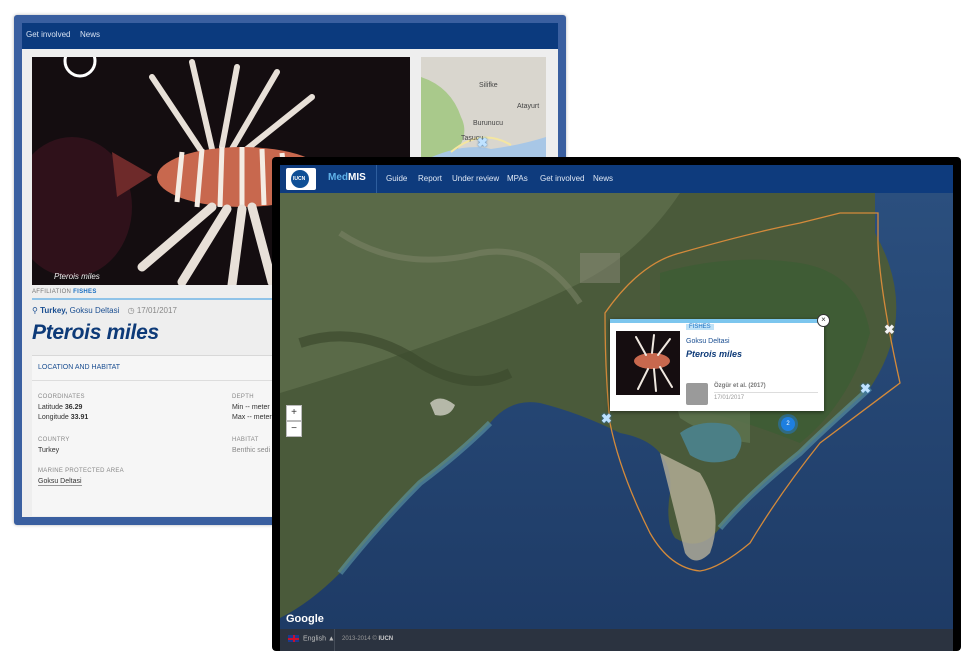 Image resolution: width=978 pixels, height=663 pixels. What do you see at coordinates (95, 310) in the screenshot?
I see `location-site: Goksu Deltasi` at bounding box center [95, 310].